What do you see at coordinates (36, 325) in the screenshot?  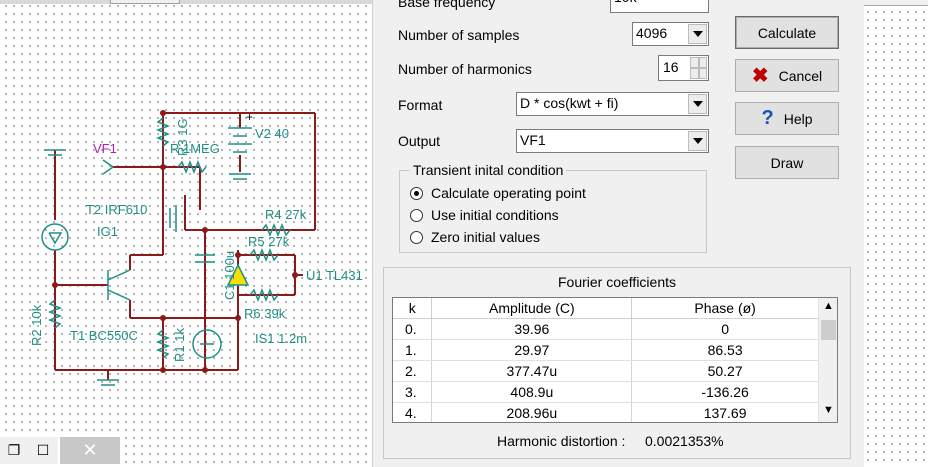 I see `label-r2: R2 10k` at bounding box center [36, 325].